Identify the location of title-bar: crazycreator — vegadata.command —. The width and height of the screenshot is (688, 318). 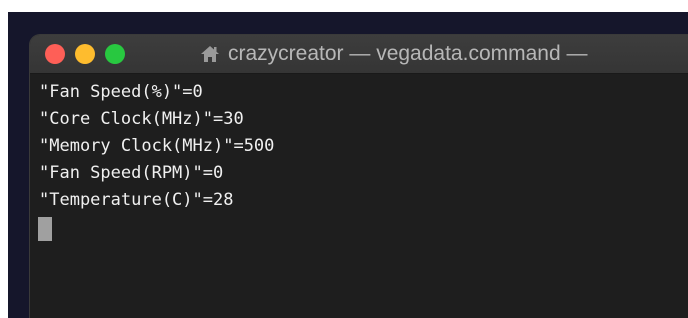
(359, 54).